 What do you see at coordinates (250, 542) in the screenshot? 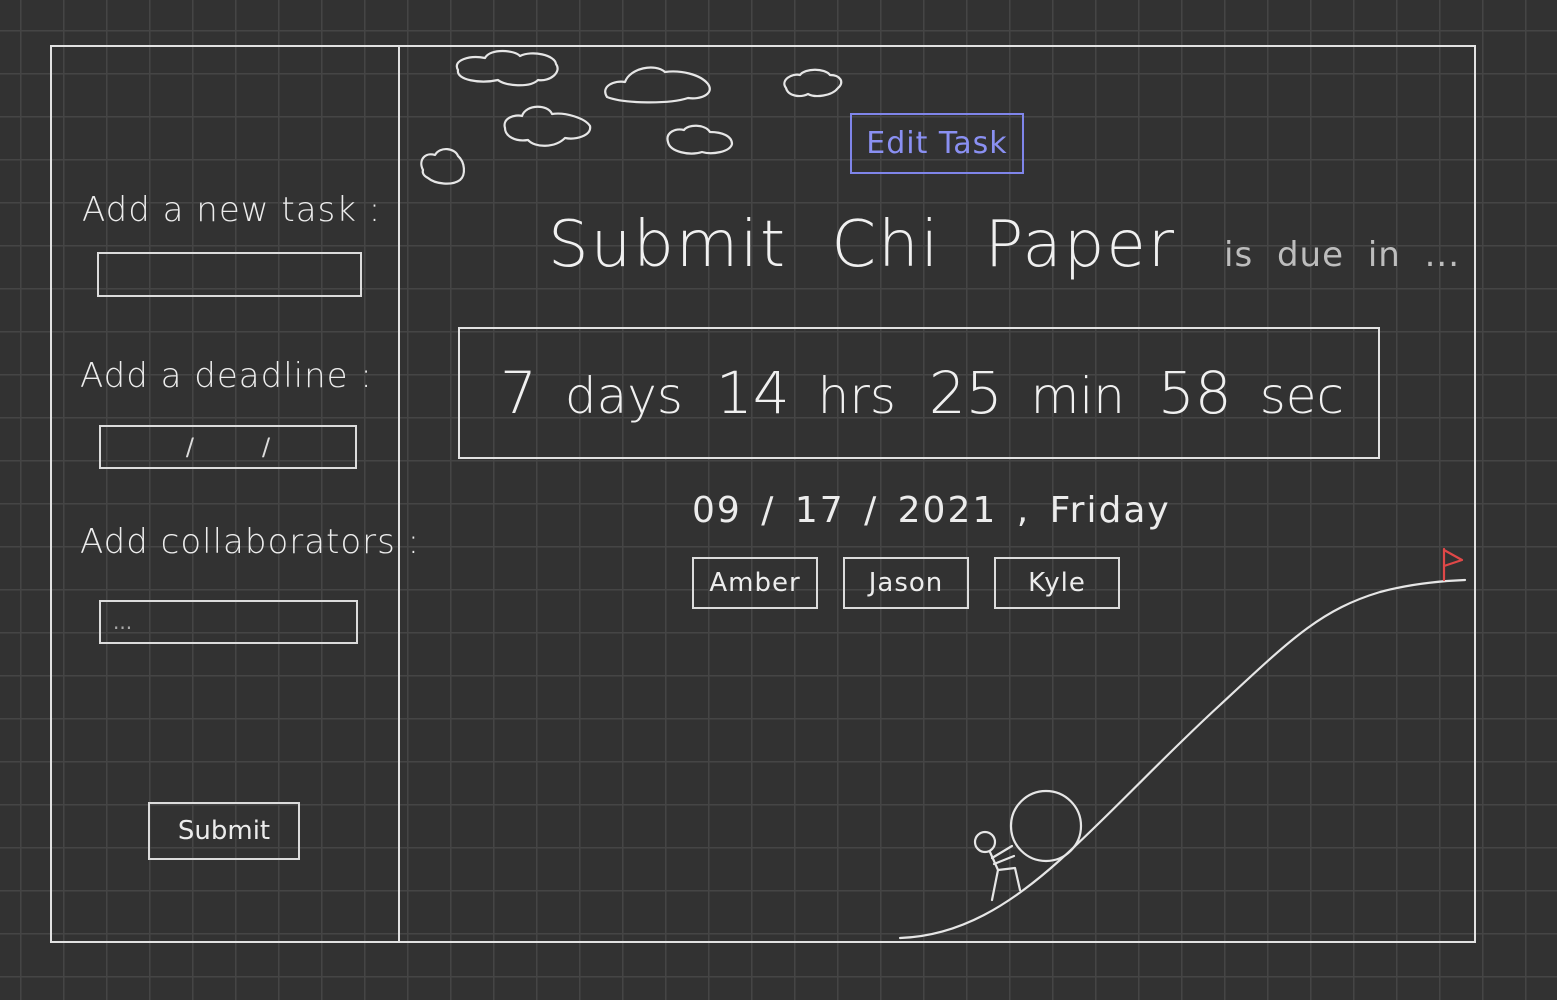
I see `collaborators-label: Add collaborators :` at bounding box center [250, 542].